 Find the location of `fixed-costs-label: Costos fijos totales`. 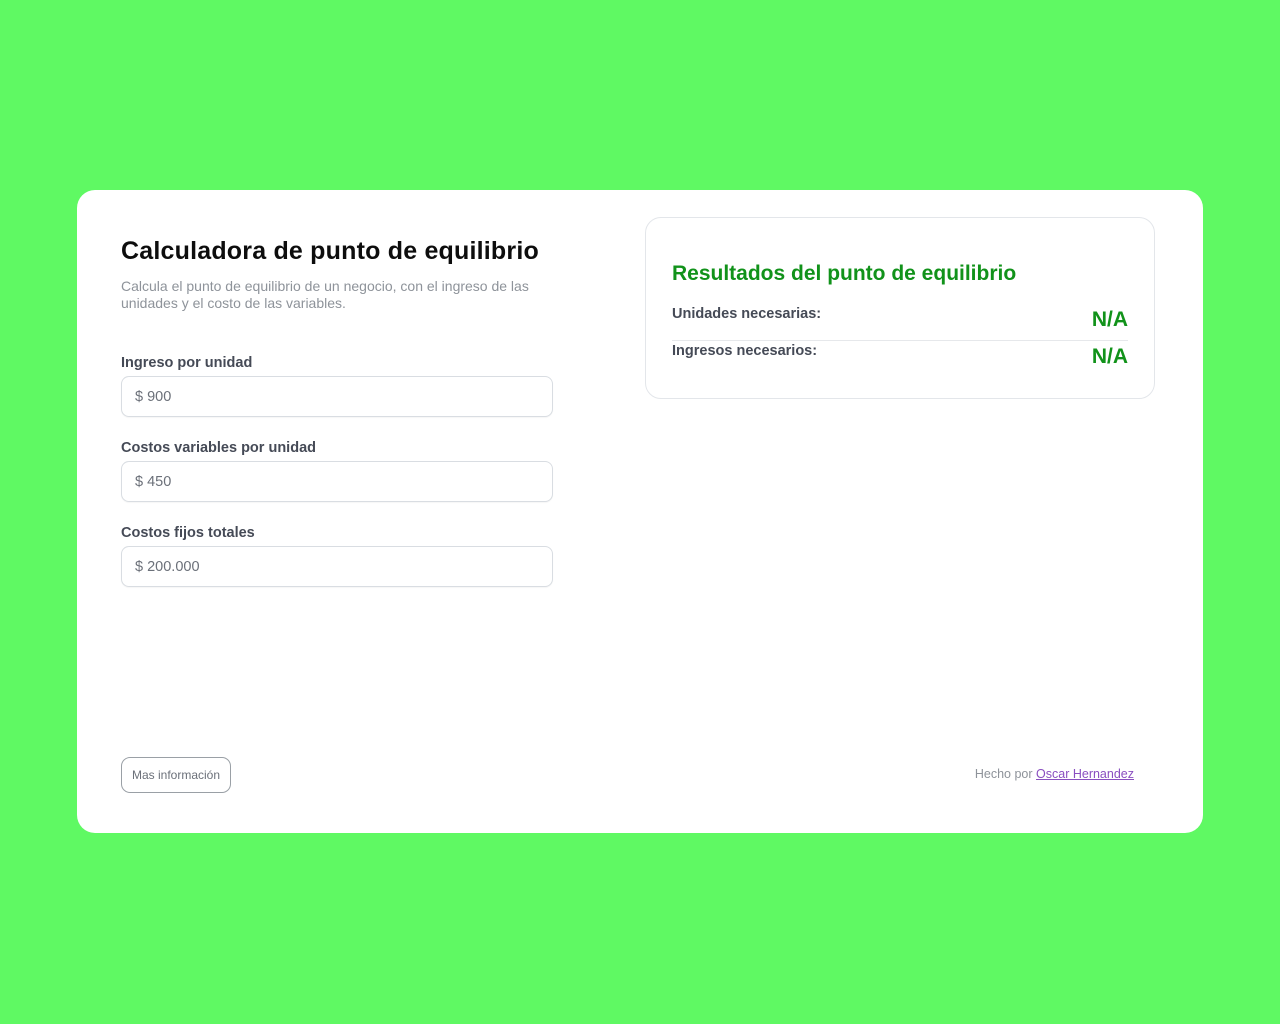

fixed-costs-label: Costos fijos totales is located at coordinates (188, 533).